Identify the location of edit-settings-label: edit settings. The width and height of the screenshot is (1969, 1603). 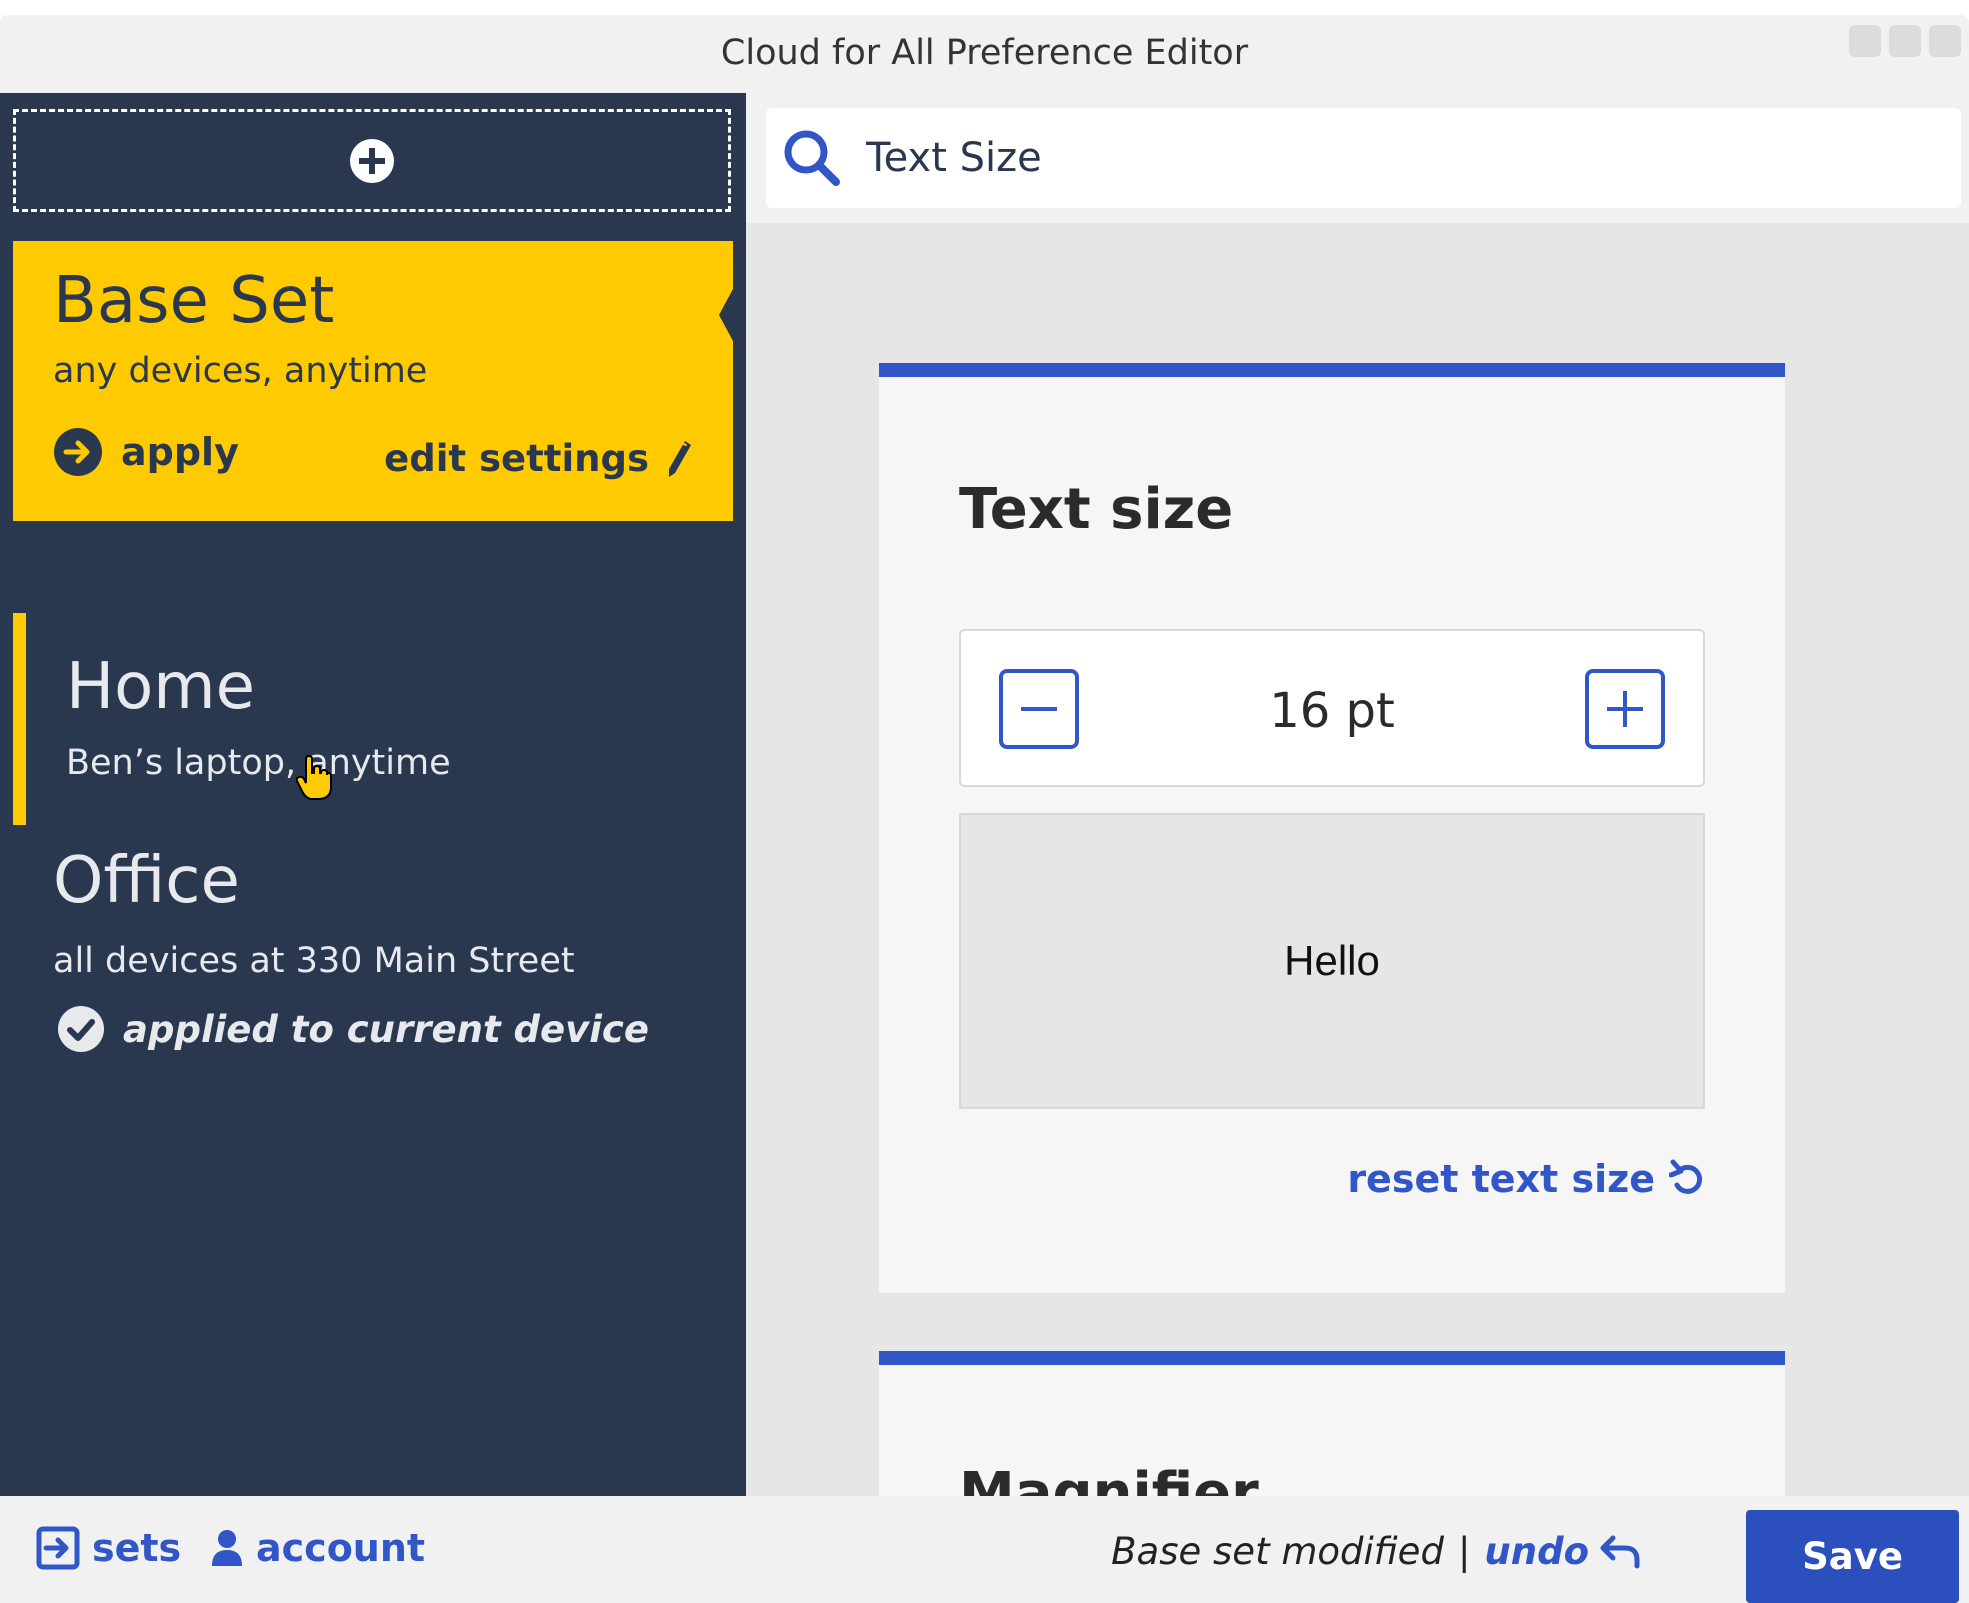
(516, 458).